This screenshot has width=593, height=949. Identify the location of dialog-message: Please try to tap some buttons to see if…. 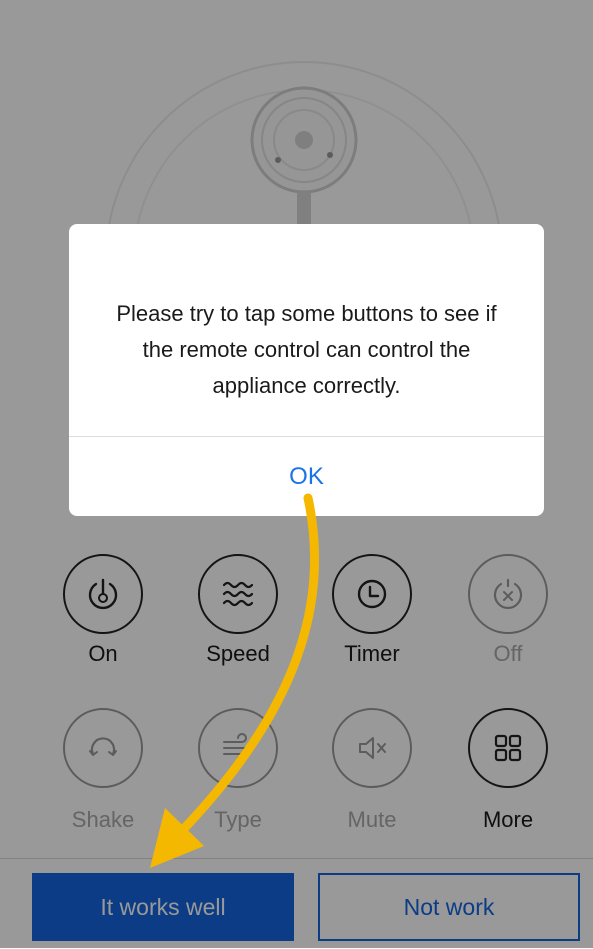
(306, 349).